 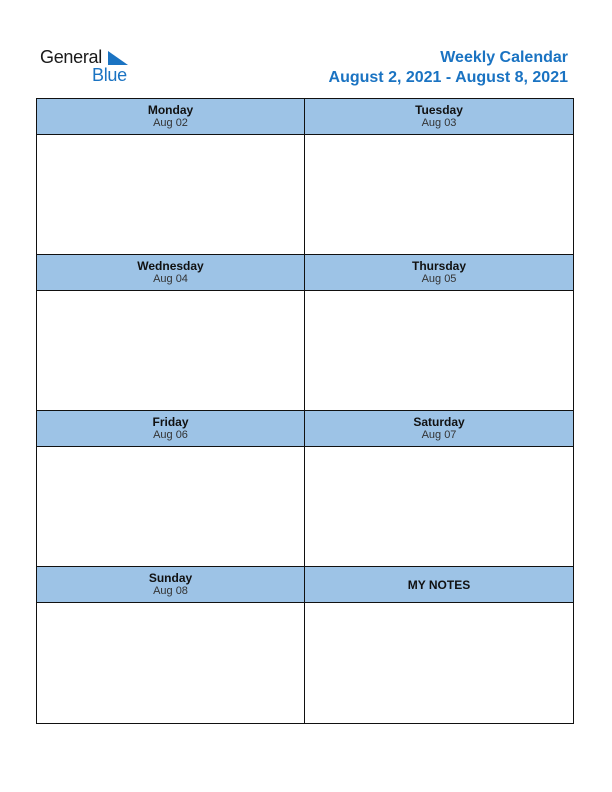 I want to click on day-date: Aug 04, so click(x=170, y=279).